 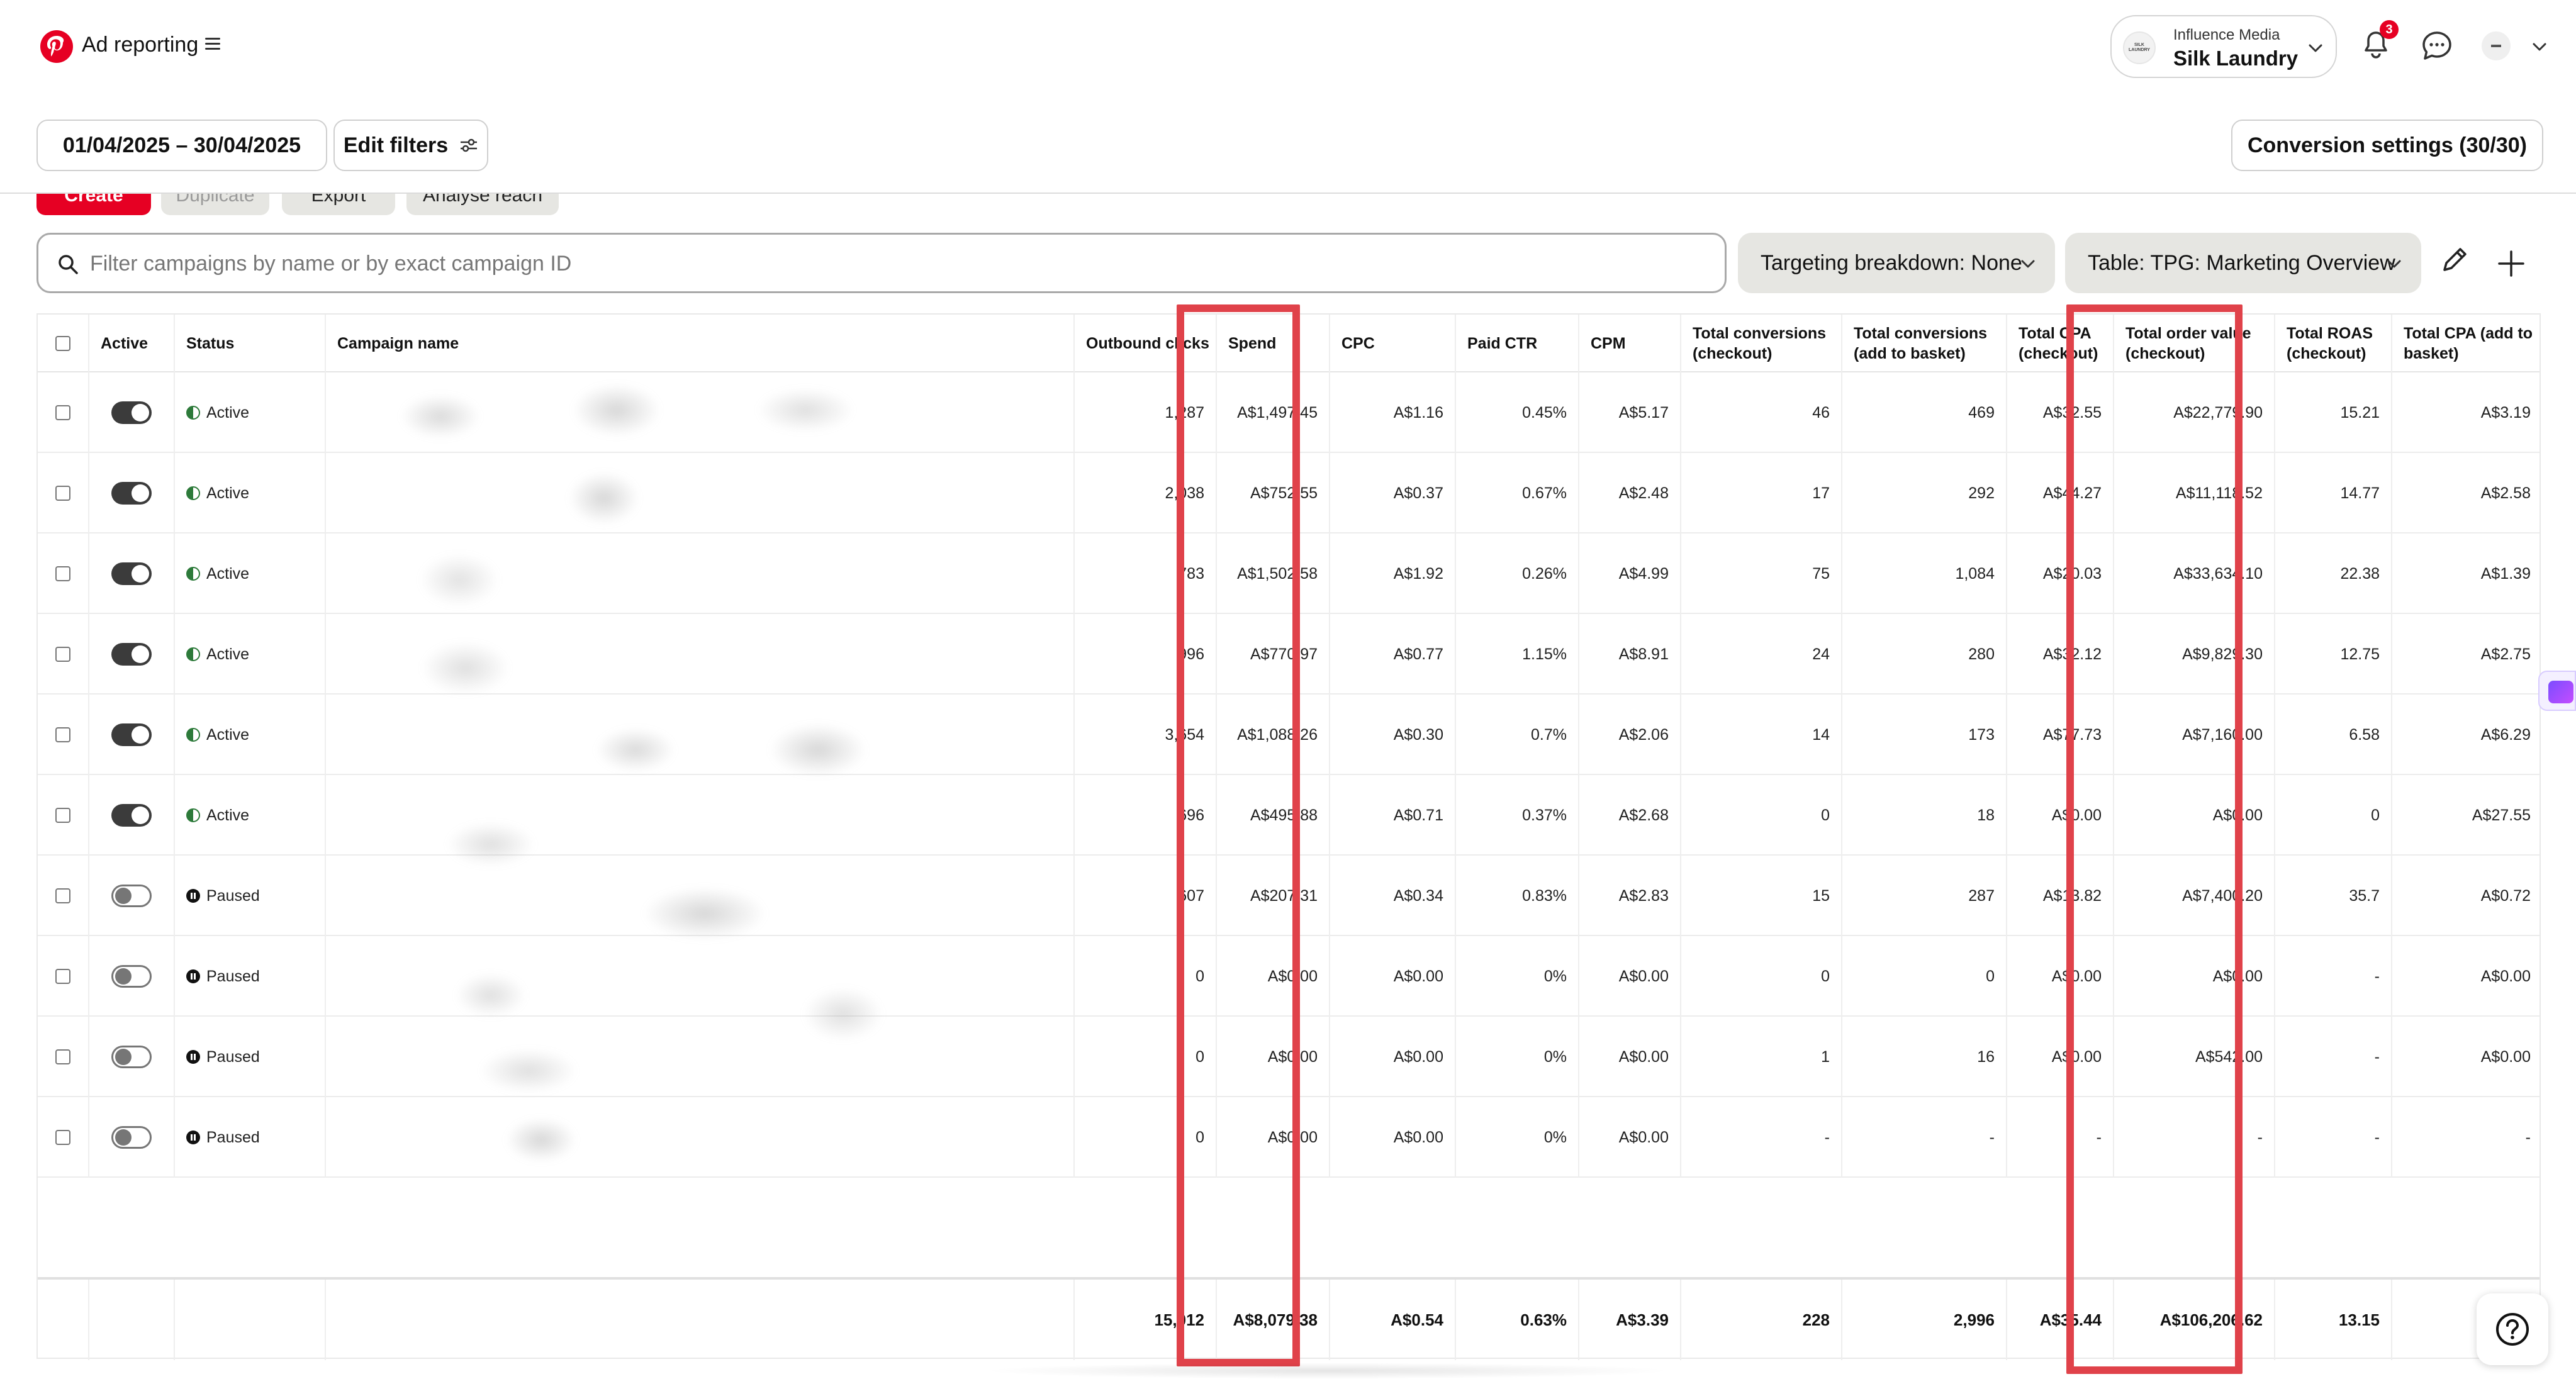 I want to click on cell-cpa-basket: A$6.29, so click(x=2505, y=734).